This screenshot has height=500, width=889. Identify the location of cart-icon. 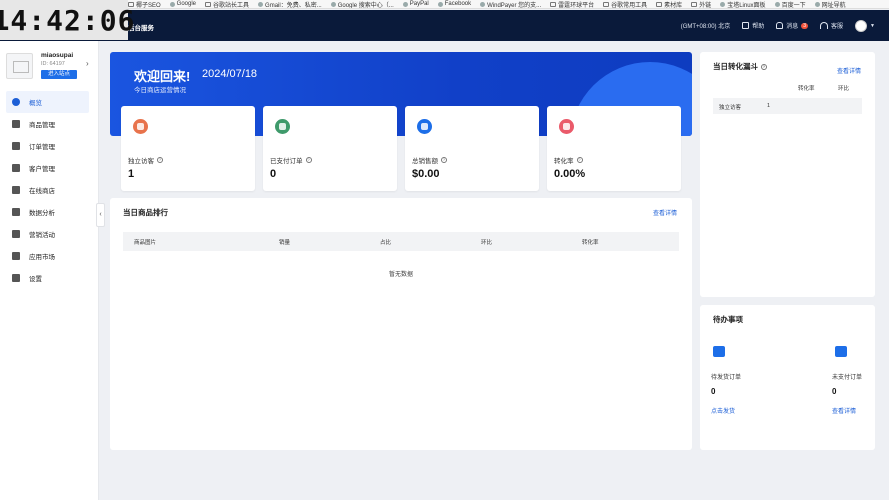
(16, 146).